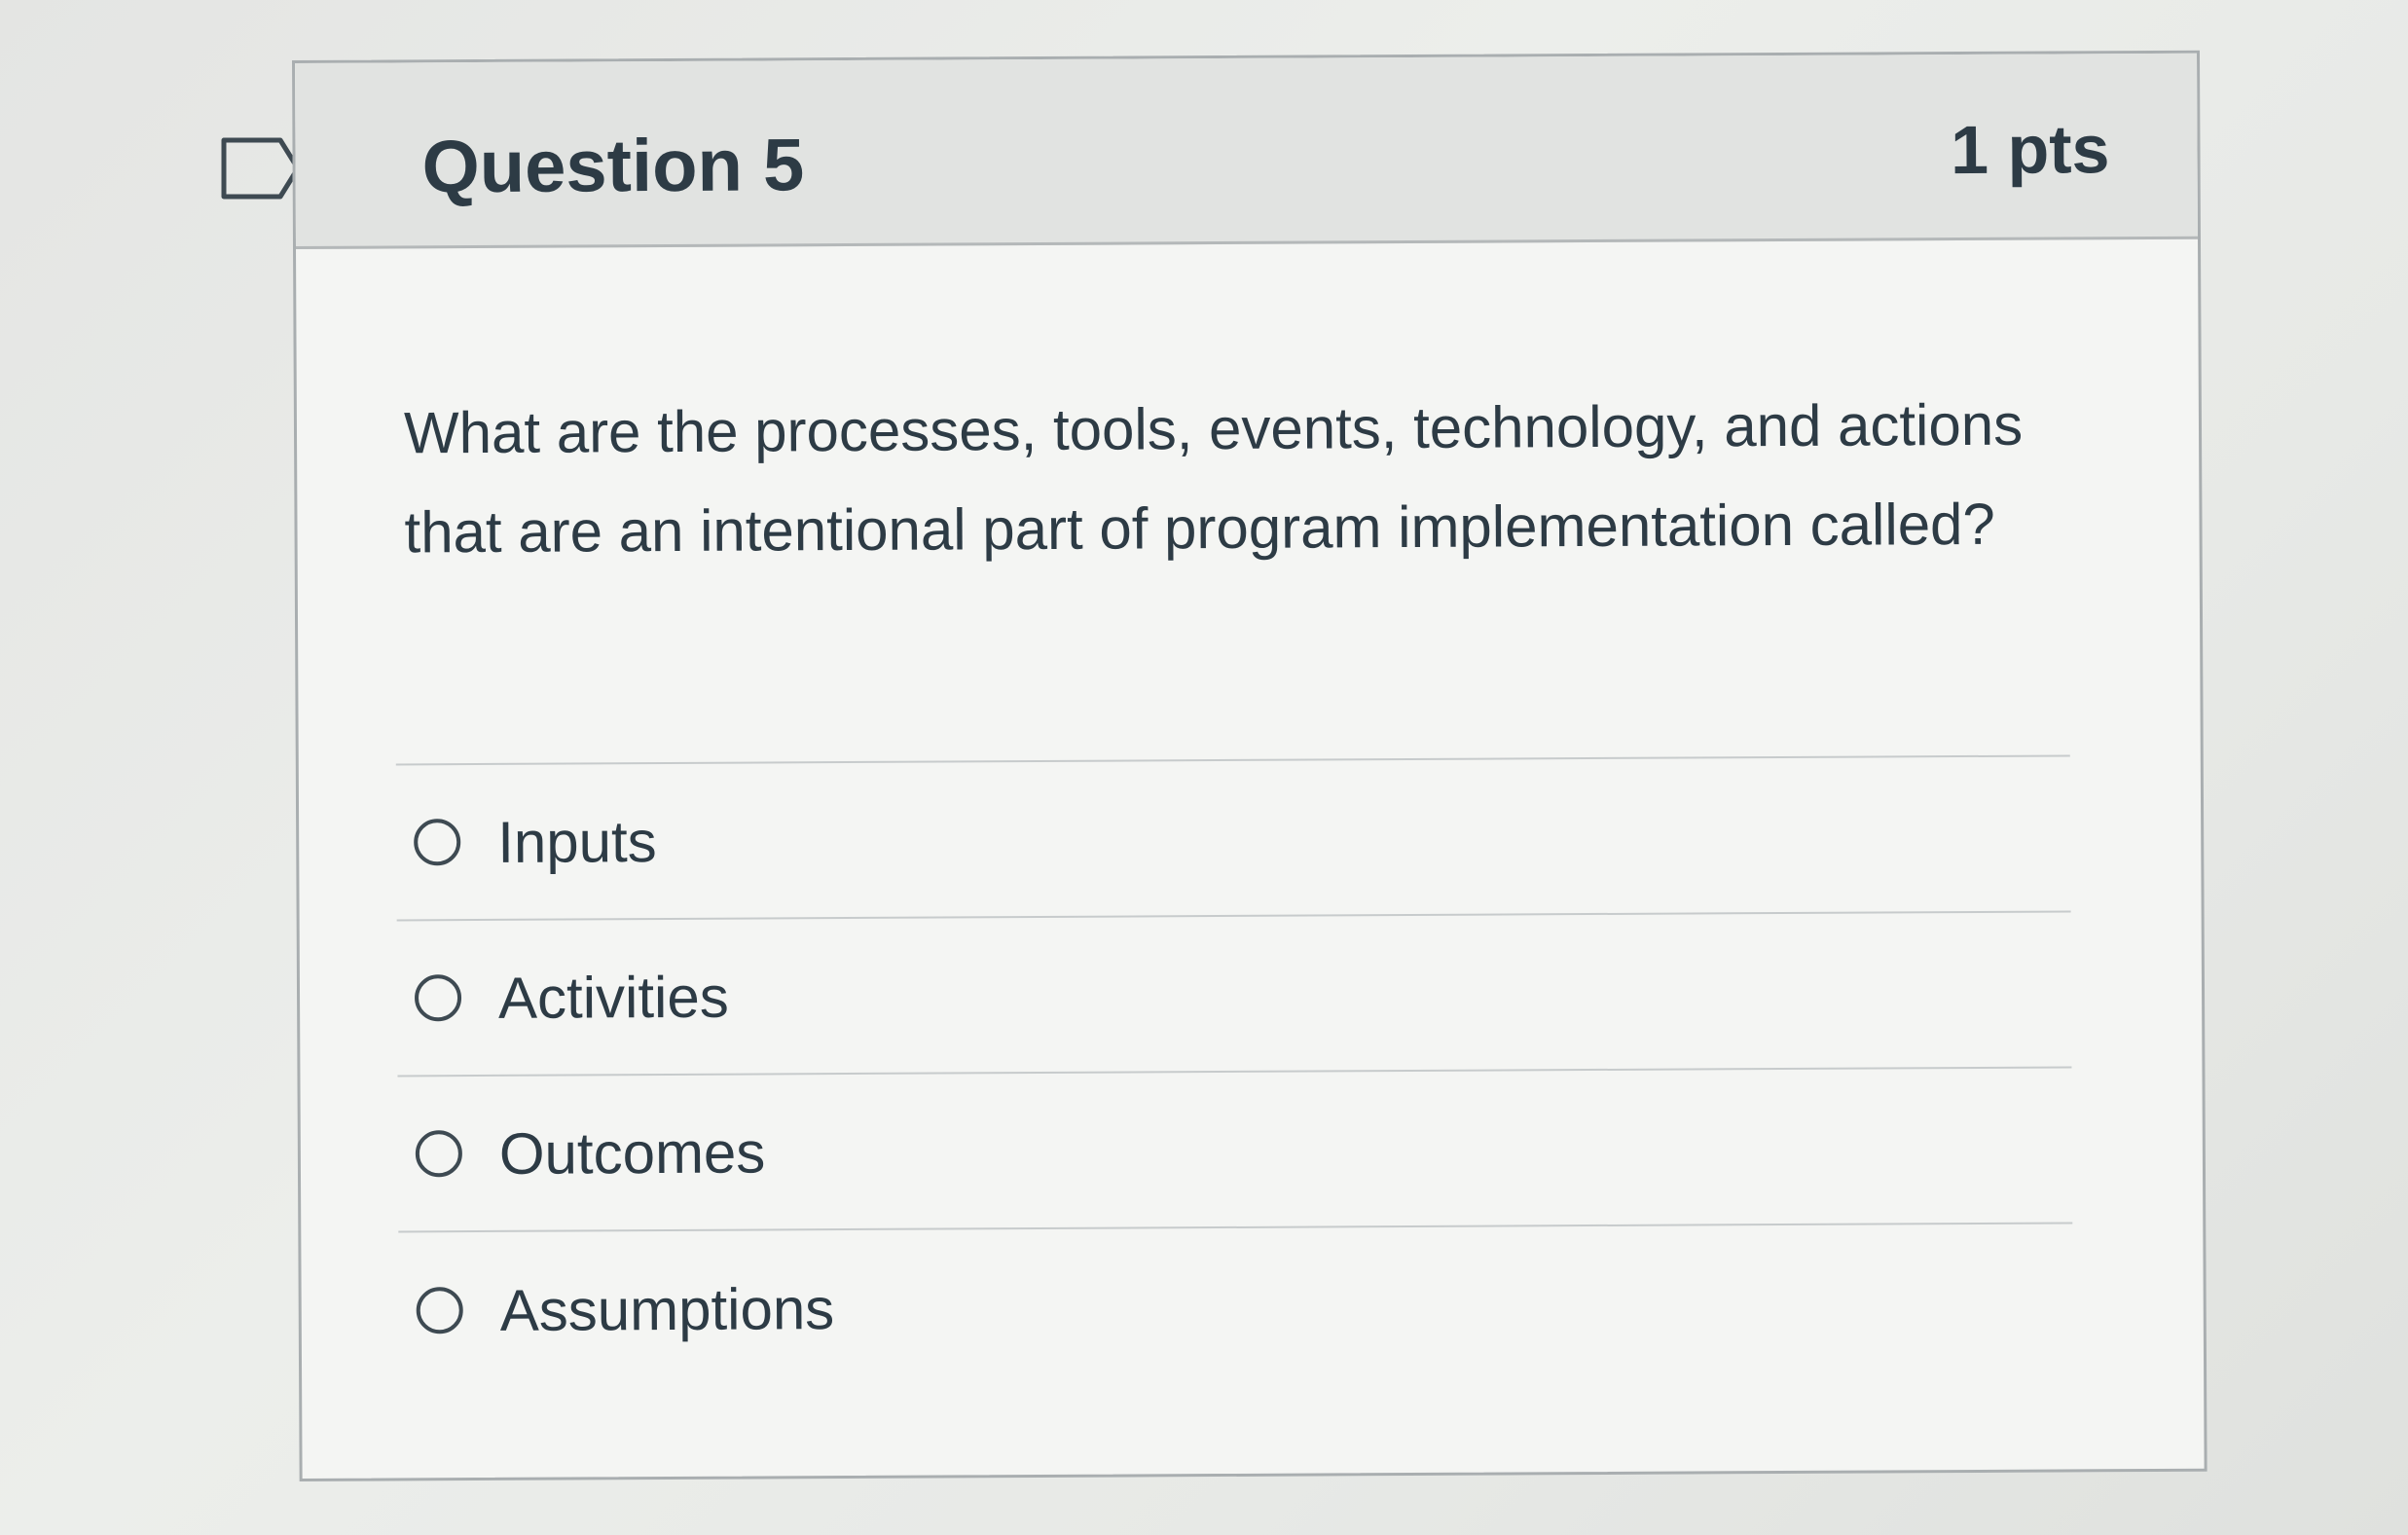 The height and width of the screenshot is (1535, 2408). What do you see at coordinates (1235, 1306) in the screenshot?
I see `answer-option-assumptions: Assumptions` at bounding box center [1235, 1306].